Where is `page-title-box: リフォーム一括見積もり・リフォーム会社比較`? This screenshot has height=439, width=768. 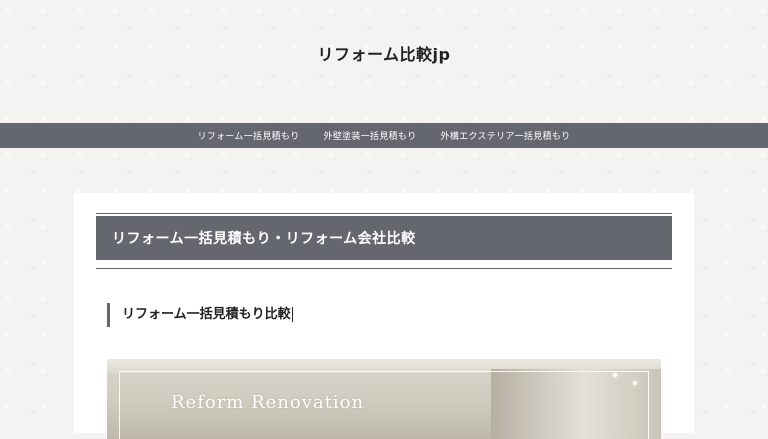 page-title-box: リフォーム一括見積もり・リフォーム会社比較 is located at coordinates (384, 241).